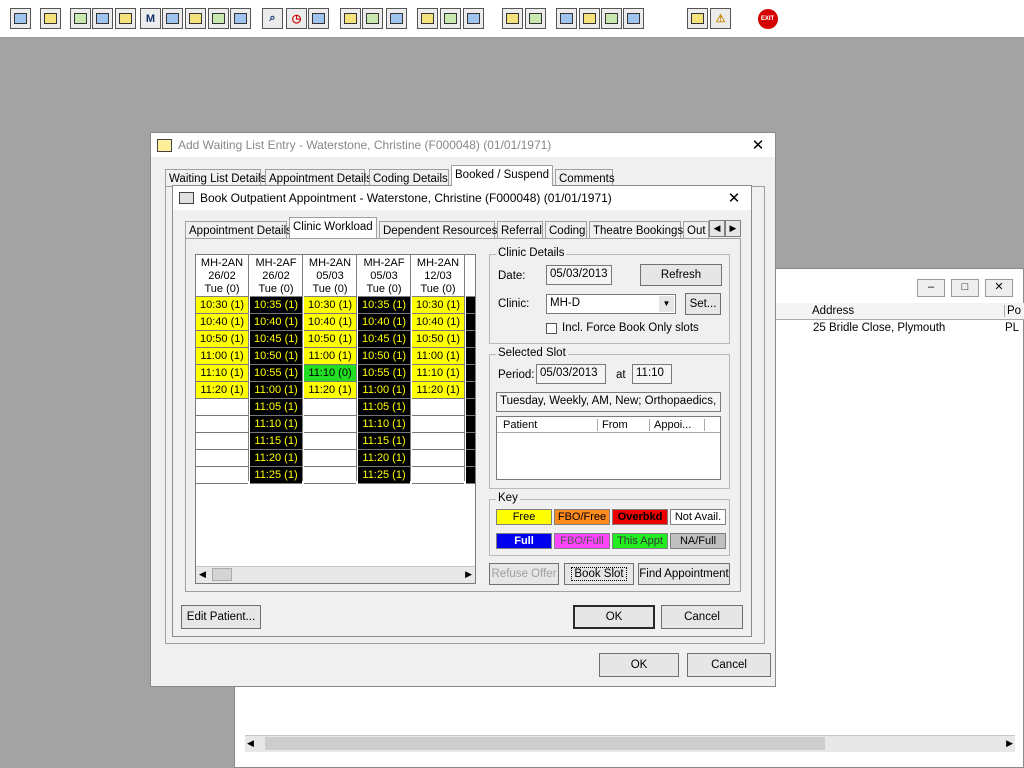  I want to click on refuse-offer-button: Refuse Offer, so click(524, 574).